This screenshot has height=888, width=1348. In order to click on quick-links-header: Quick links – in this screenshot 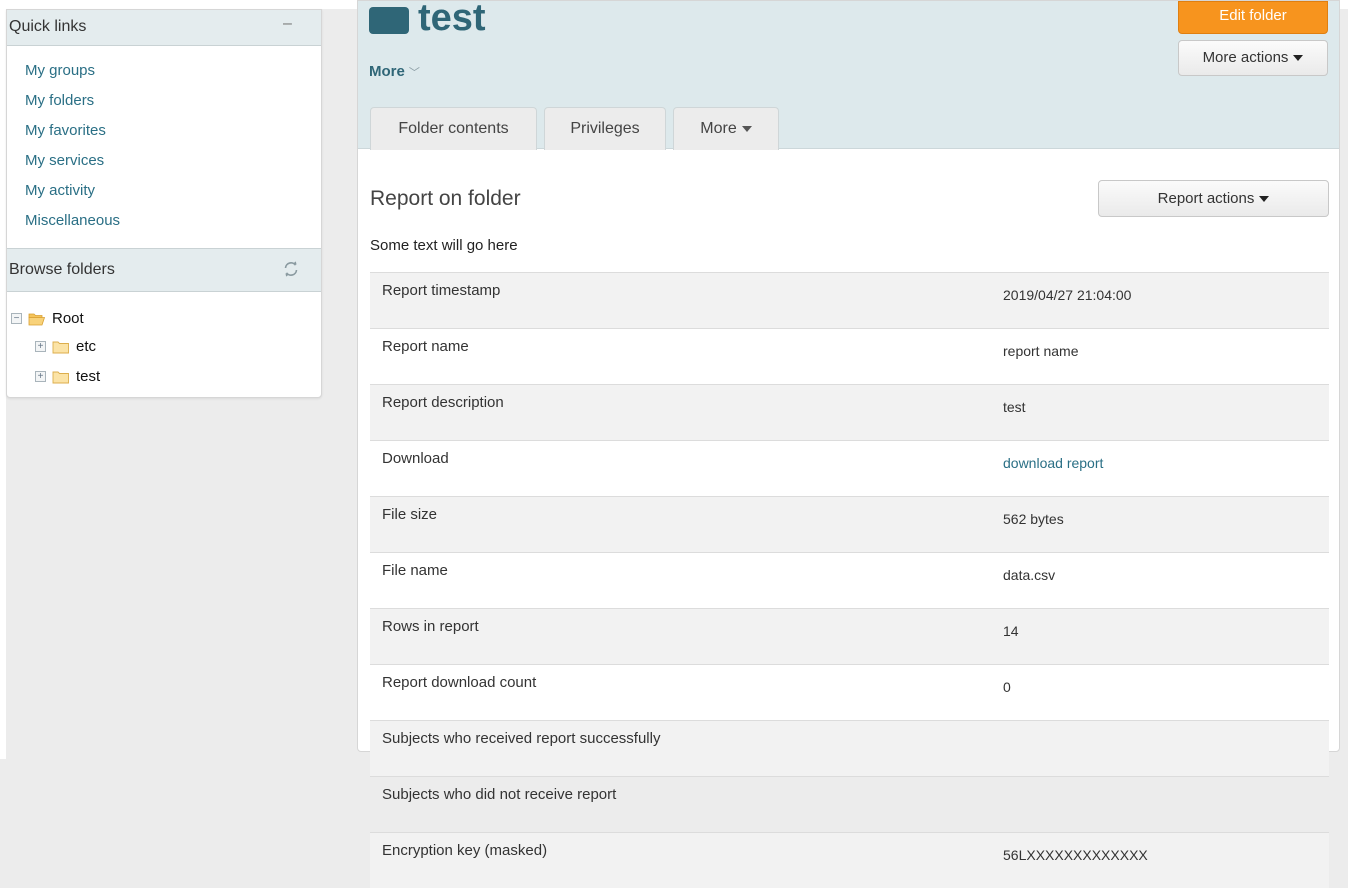, I will do `click(164, 28)`.